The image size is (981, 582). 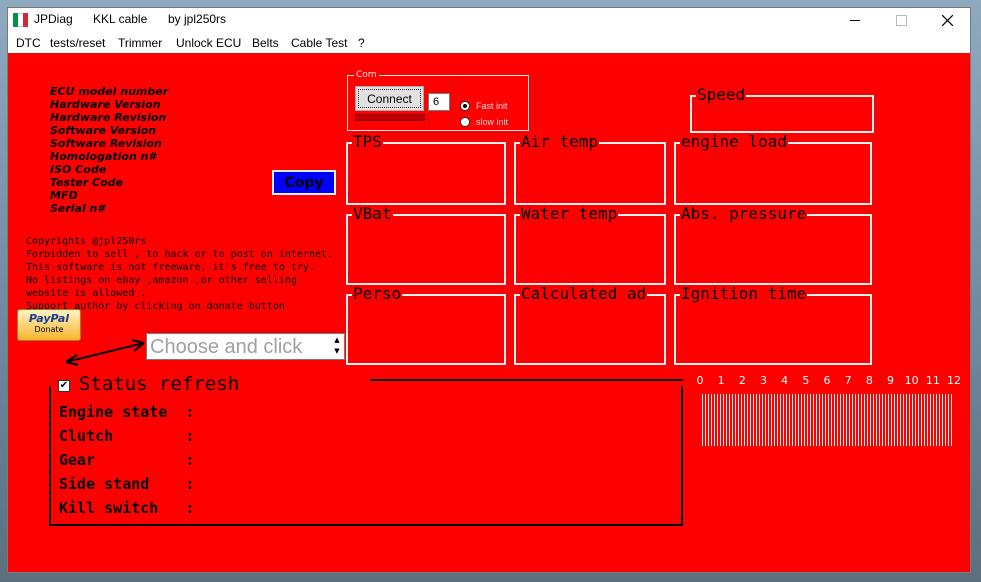 I want to click on serial-label: Serial n#, so click(x=78, y=208).